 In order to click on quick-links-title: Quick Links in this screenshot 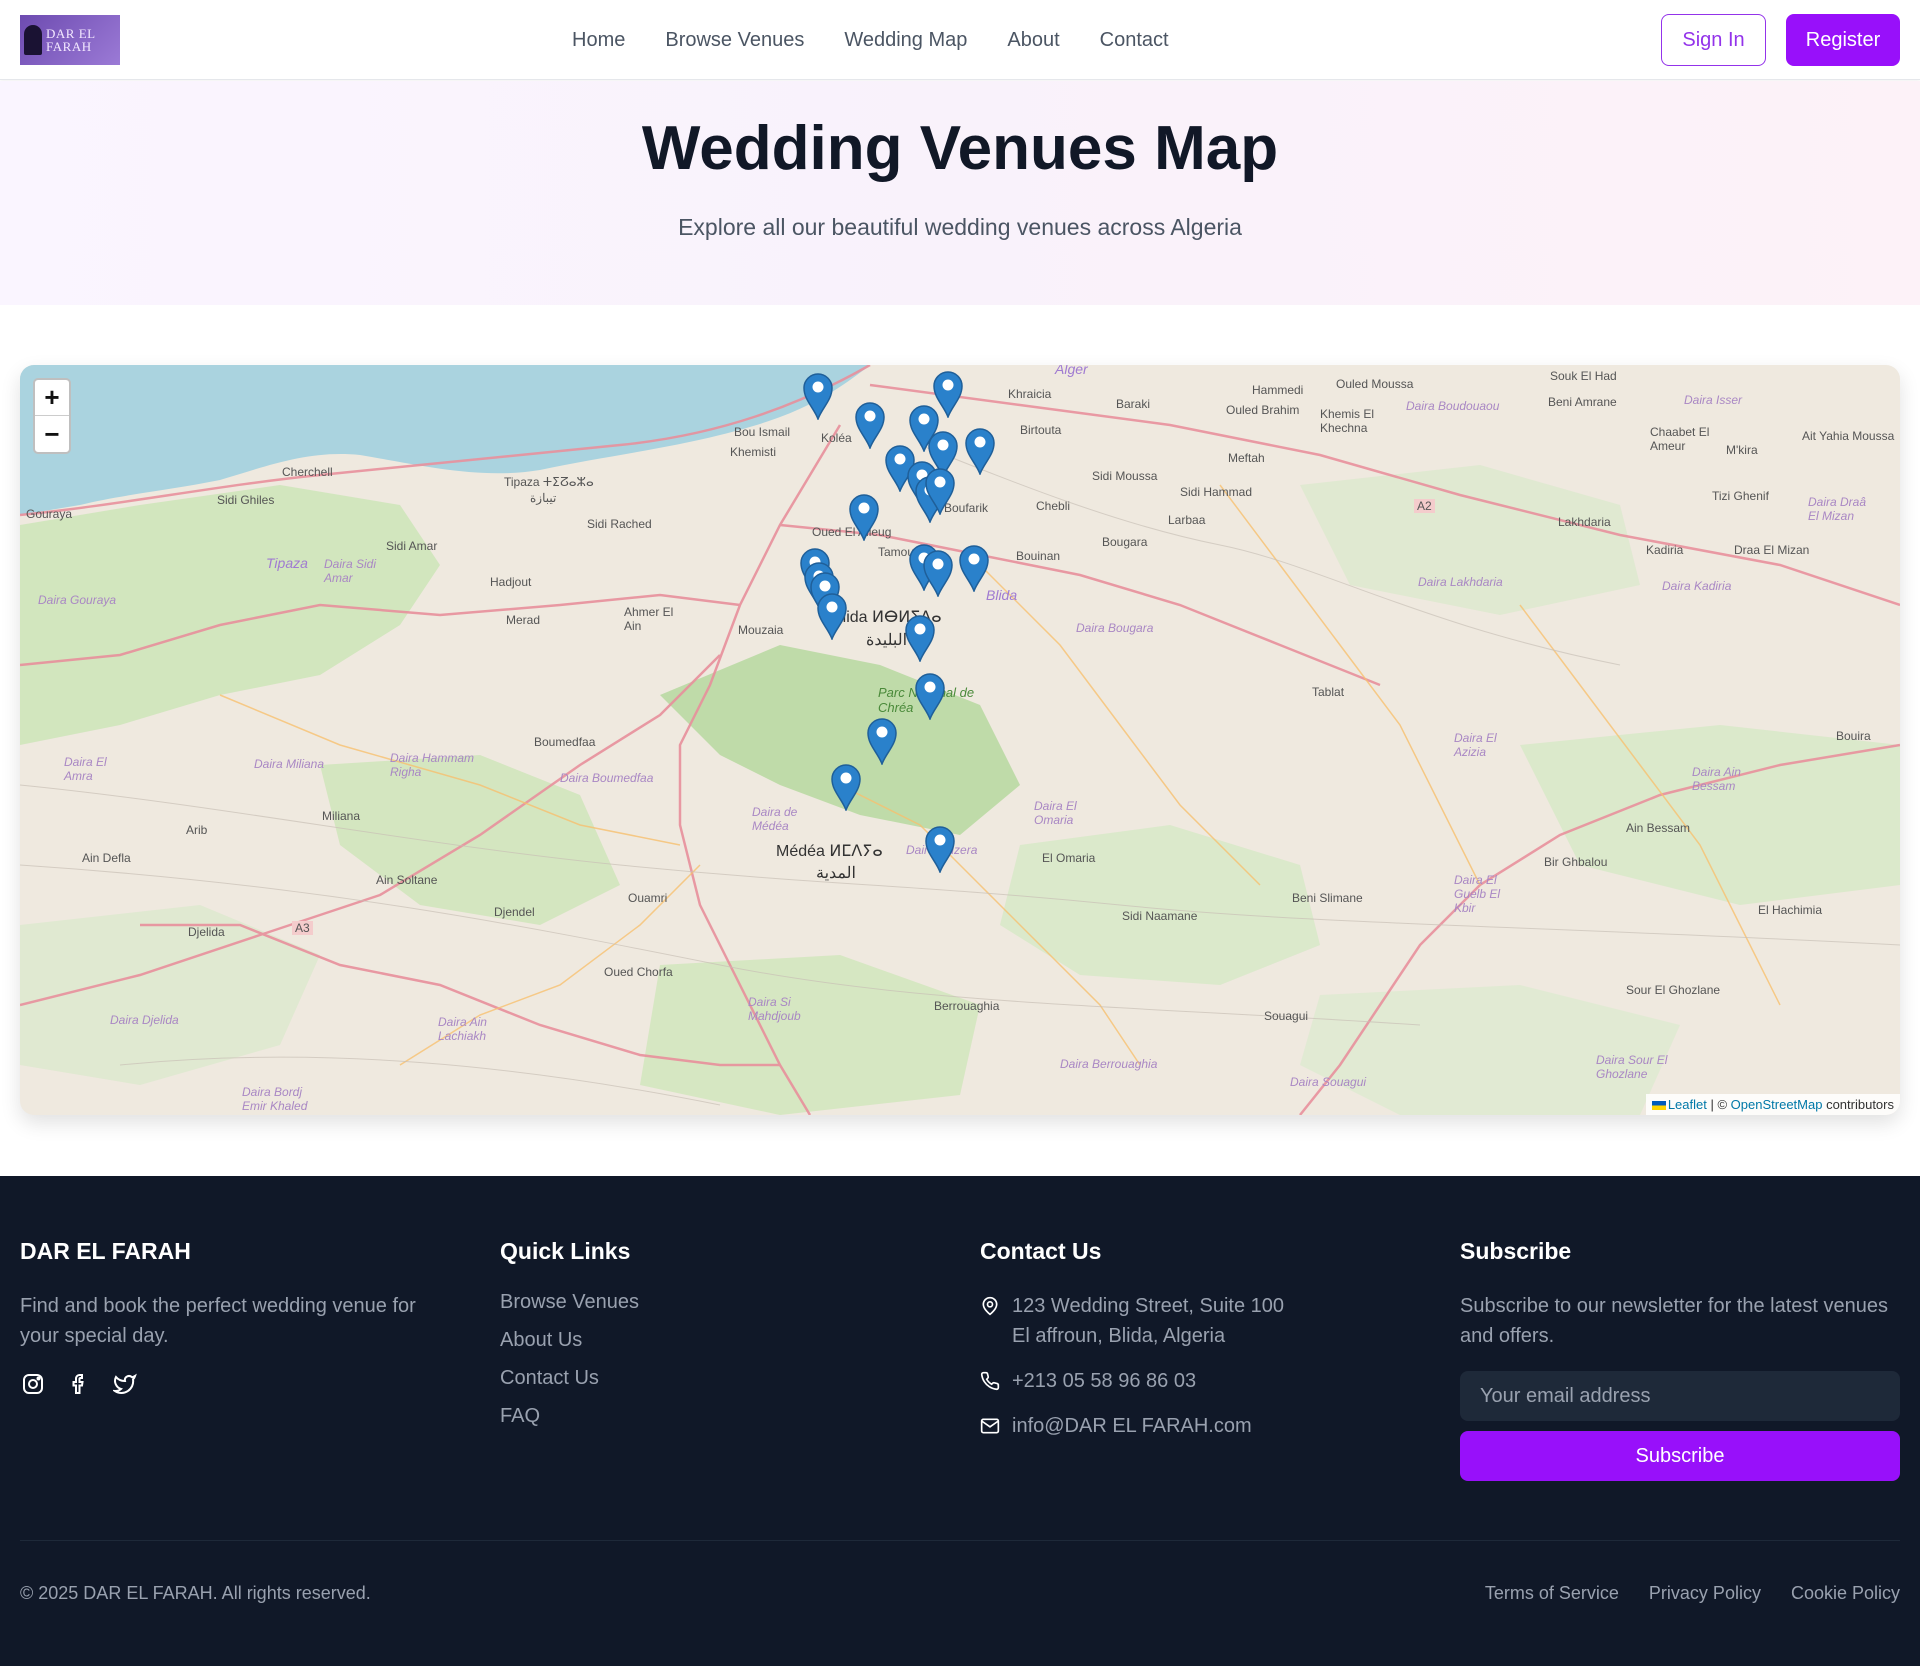, I will do `click(565, 1251)`.